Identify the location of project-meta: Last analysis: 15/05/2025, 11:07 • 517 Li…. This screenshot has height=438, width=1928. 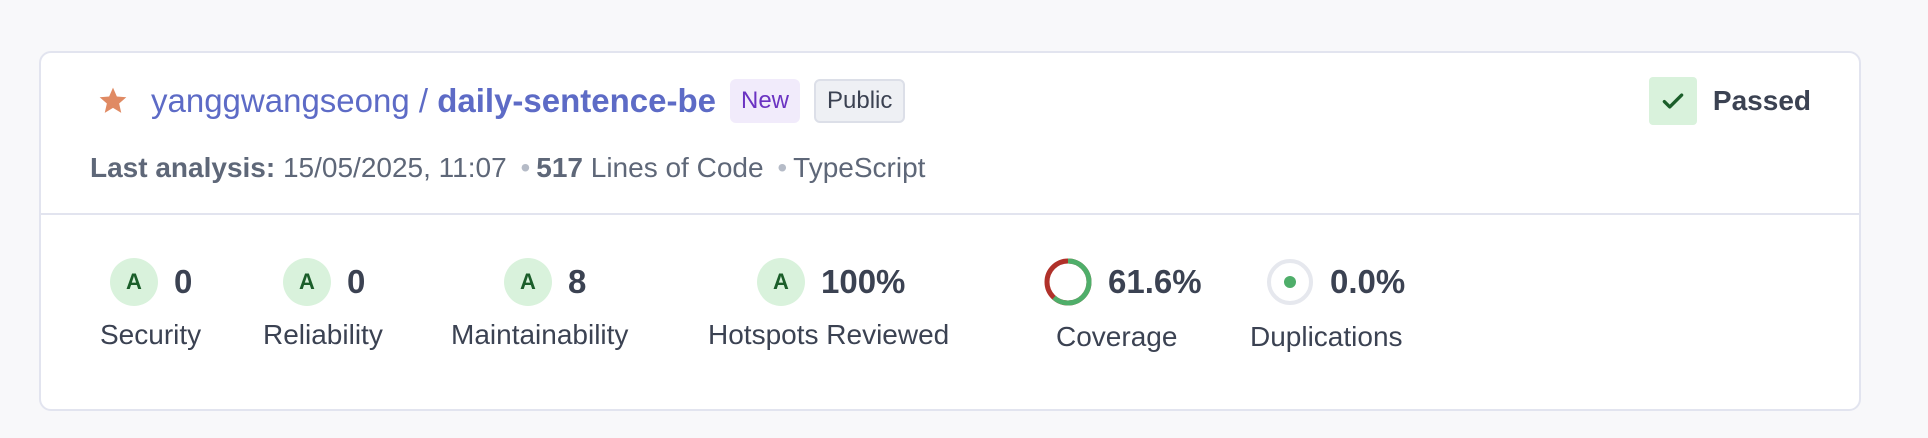
(507, 168).